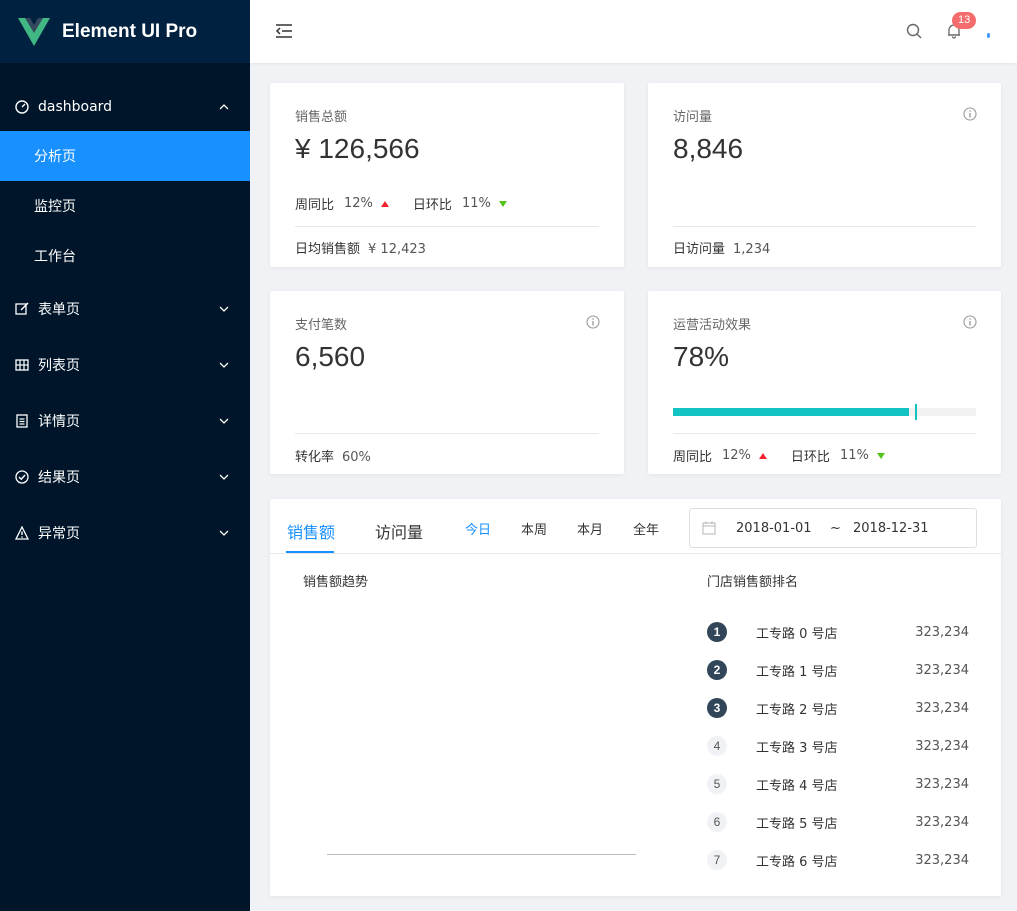 This screenshot has width=1017, height=911. Describe the element at coordinates (22, 533) in the screenshot. I see `warning-icon` at that location.